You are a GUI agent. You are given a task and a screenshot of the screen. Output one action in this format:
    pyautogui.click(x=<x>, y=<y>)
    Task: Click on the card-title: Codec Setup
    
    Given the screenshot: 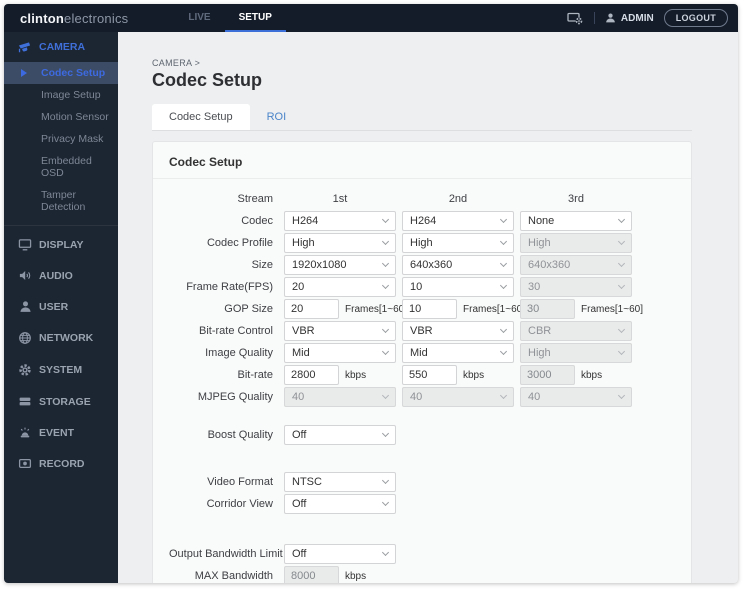 What is the action you would take?
    pyautogui.click(x=422, y=160)
    